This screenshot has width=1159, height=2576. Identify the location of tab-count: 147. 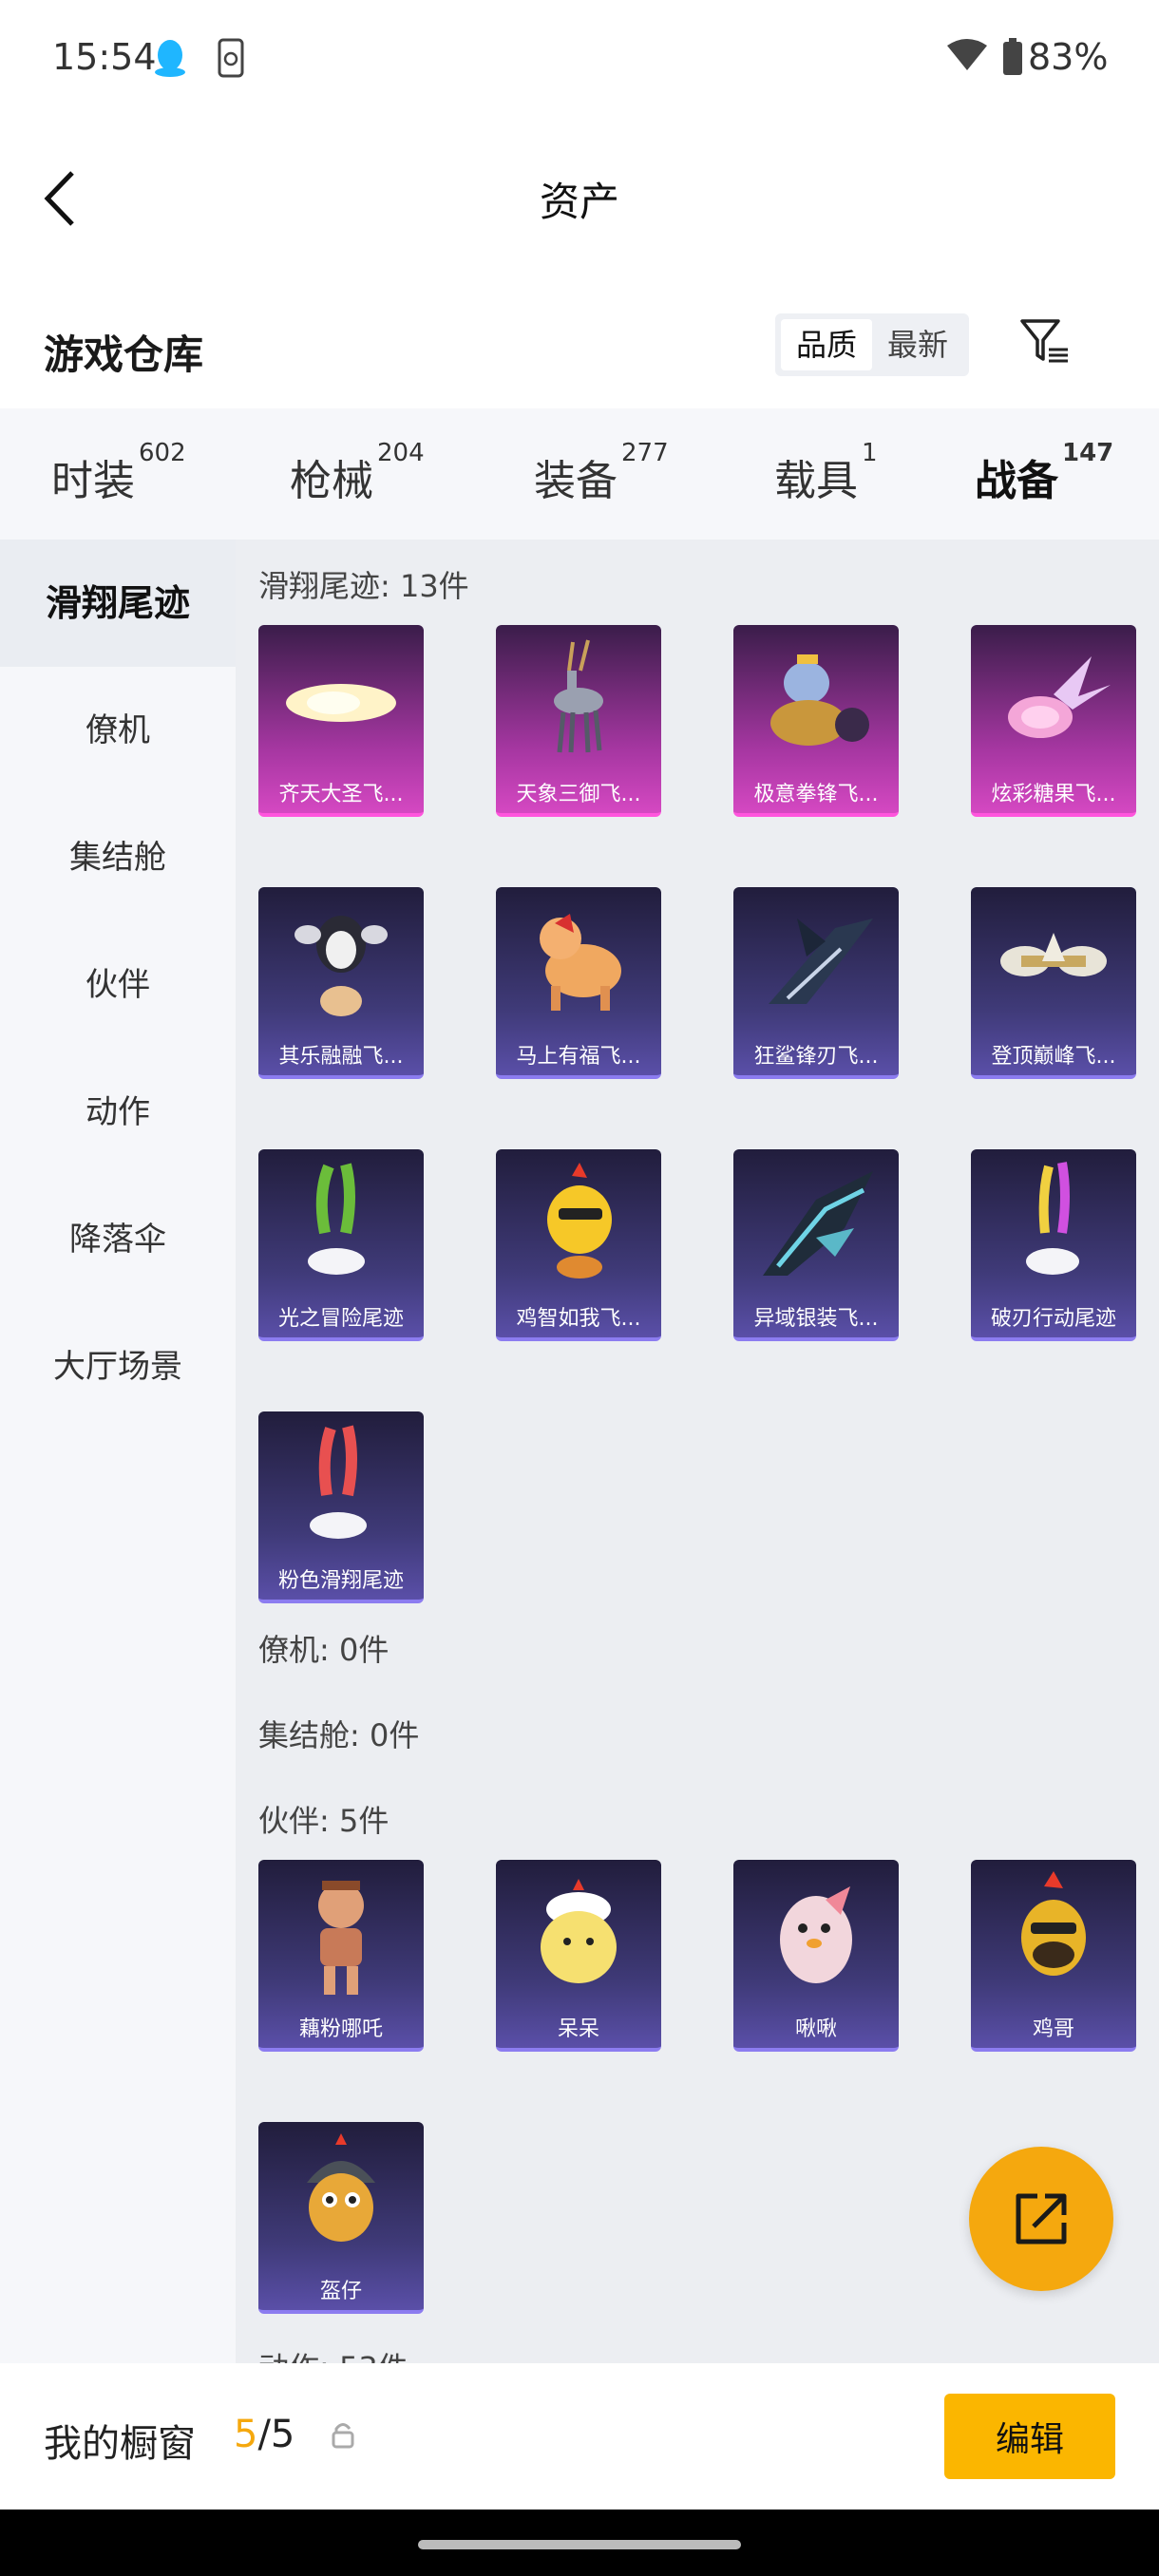
(1088, 453).